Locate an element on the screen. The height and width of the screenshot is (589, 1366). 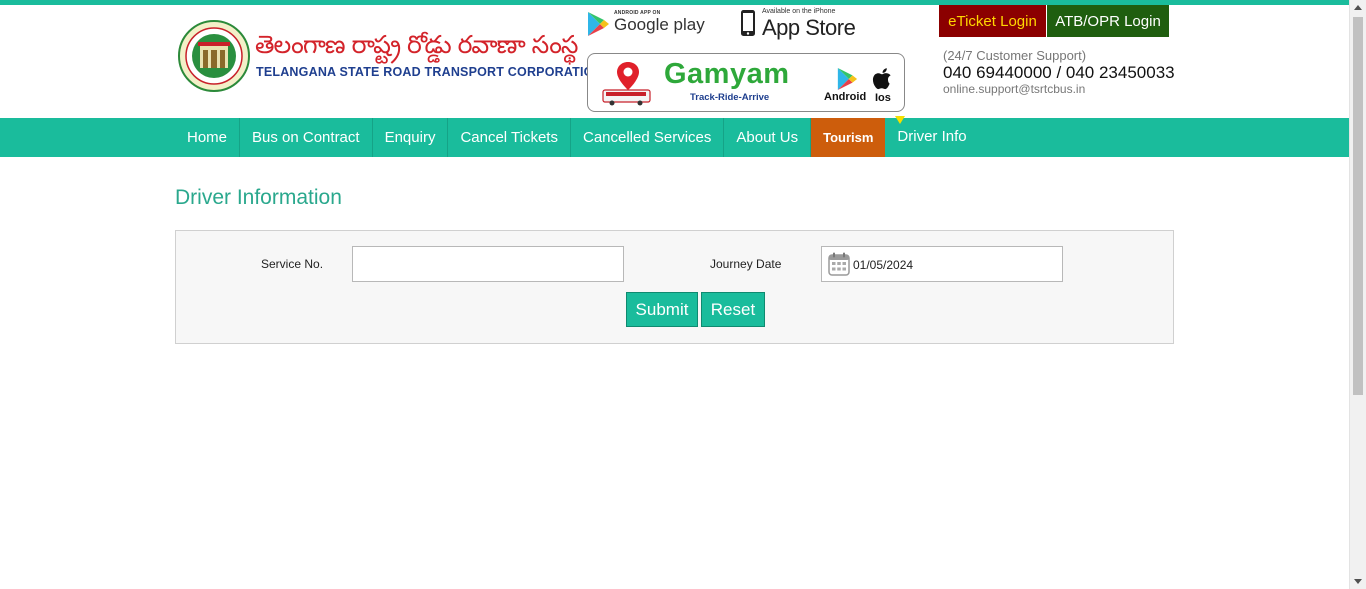
iphone-icon is located at coordinates (748, 23).